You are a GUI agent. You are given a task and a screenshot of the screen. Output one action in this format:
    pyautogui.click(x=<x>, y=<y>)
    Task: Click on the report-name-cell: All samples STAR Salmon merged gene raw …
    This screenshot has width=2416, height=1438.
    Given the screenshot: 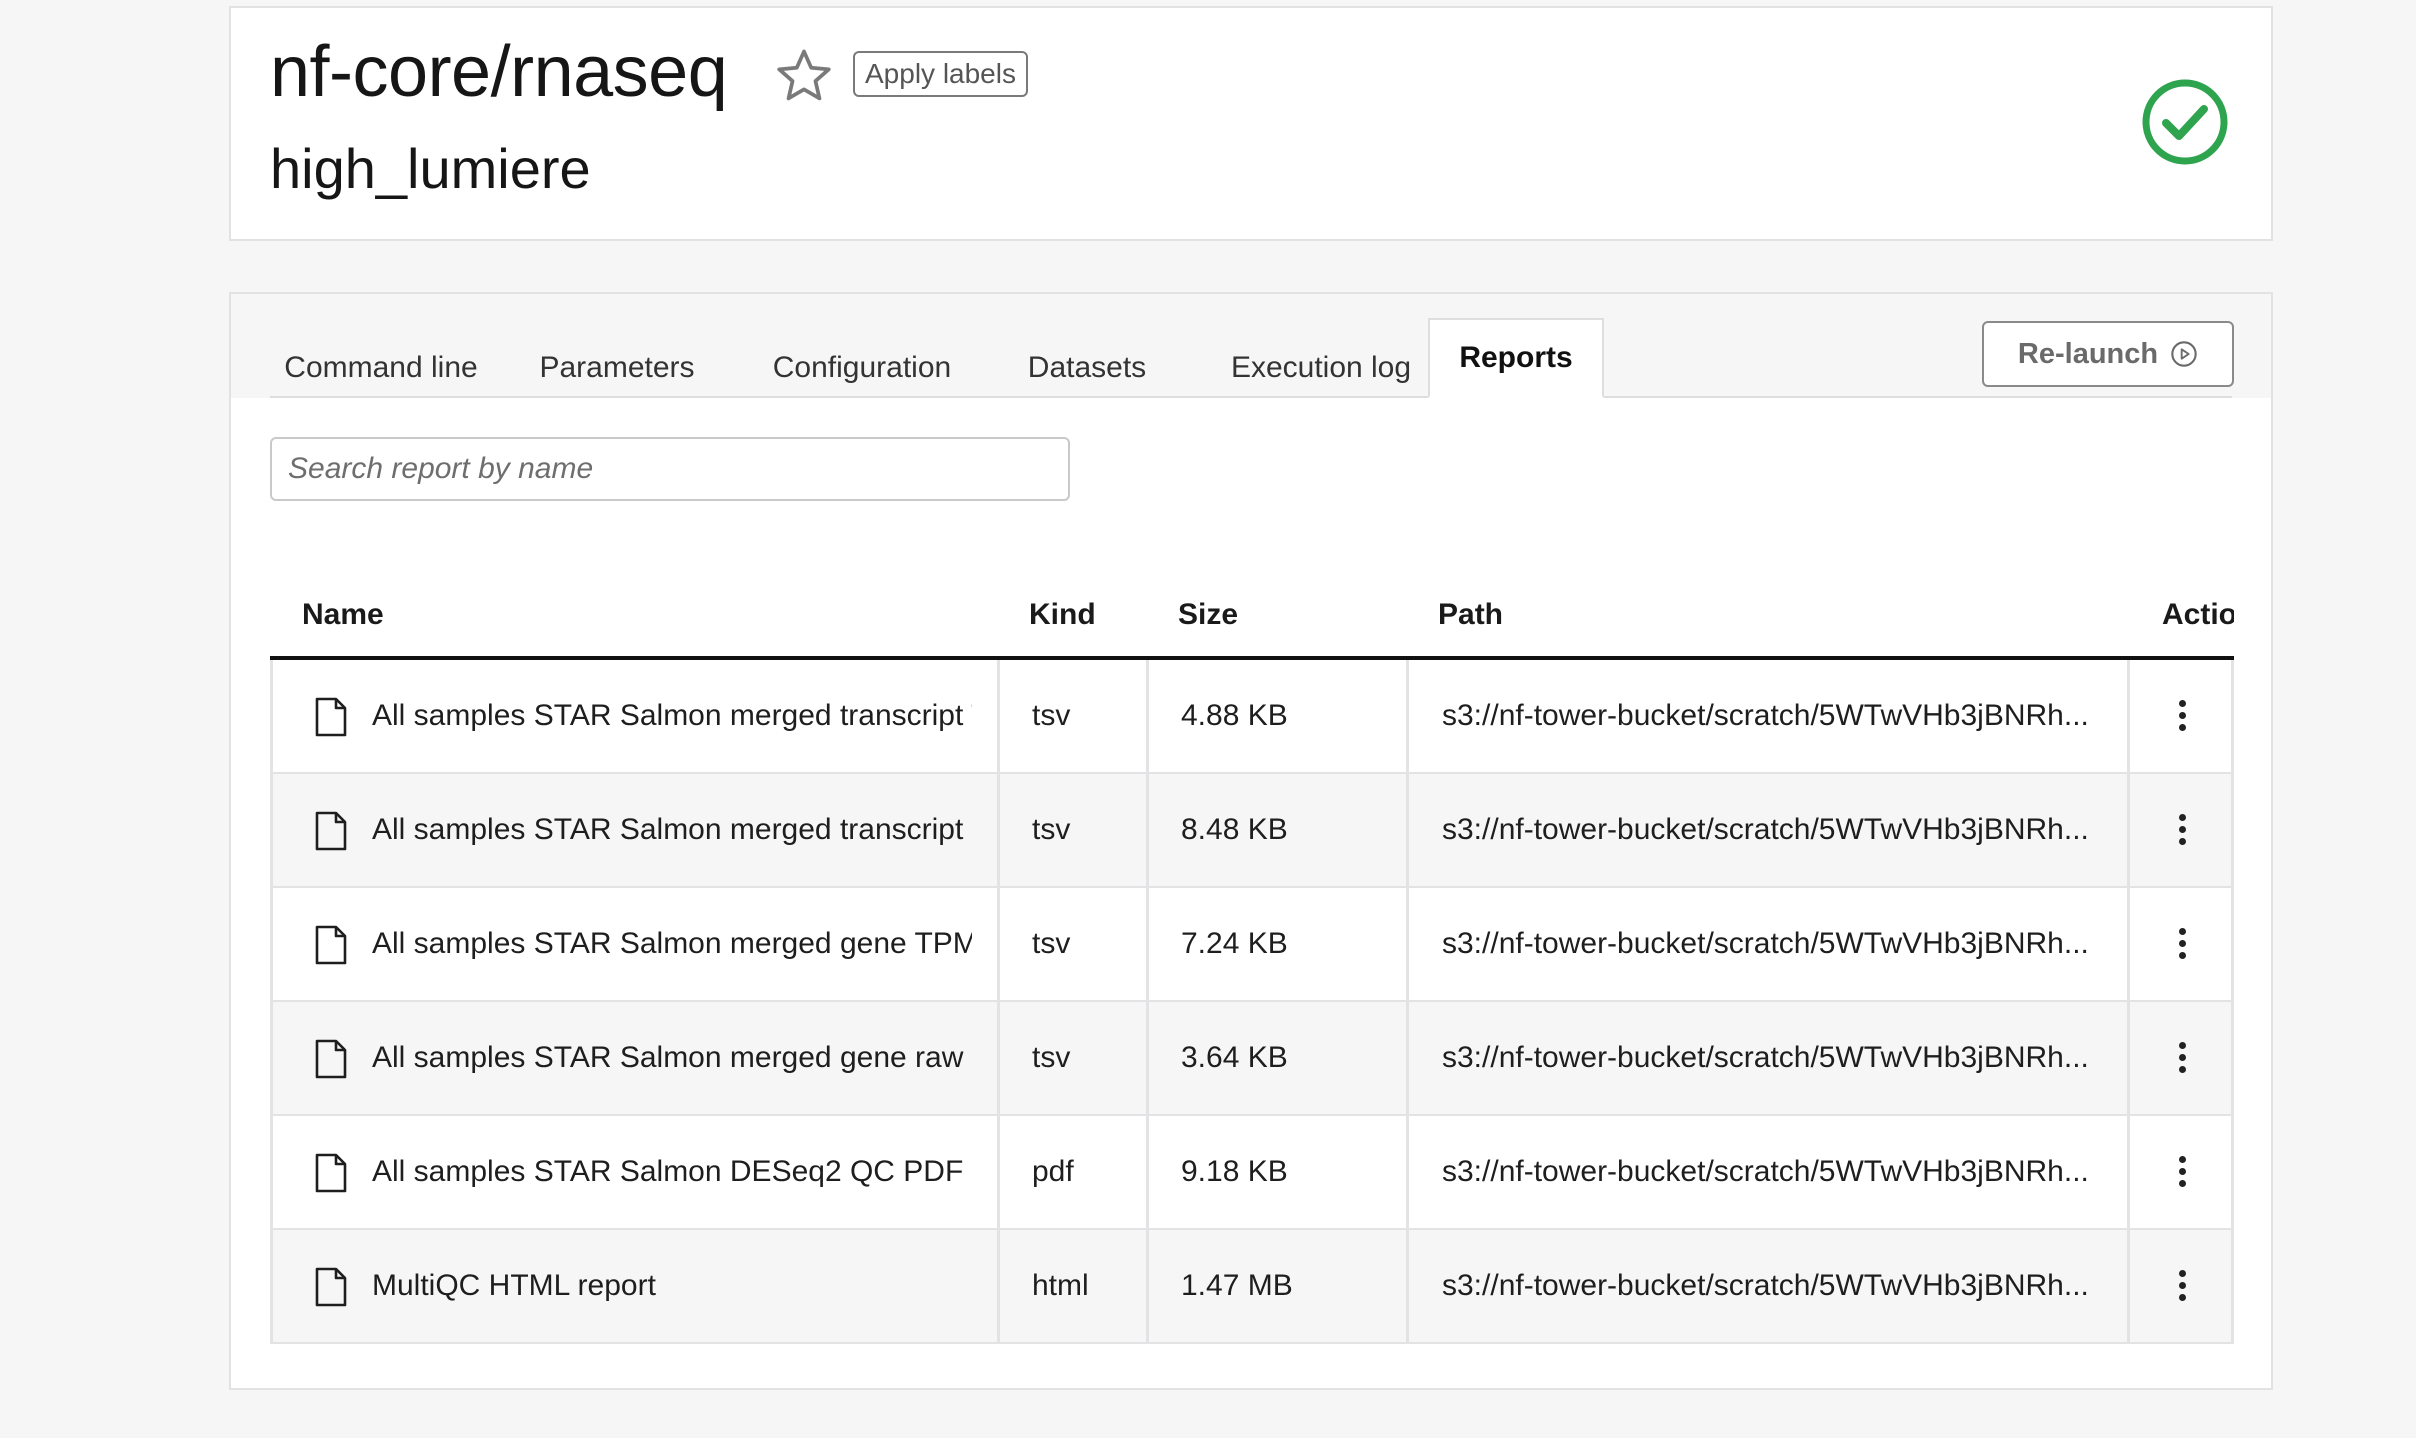 What is the action you would take?
    pyautogui.click(x=633, y=1058)
    